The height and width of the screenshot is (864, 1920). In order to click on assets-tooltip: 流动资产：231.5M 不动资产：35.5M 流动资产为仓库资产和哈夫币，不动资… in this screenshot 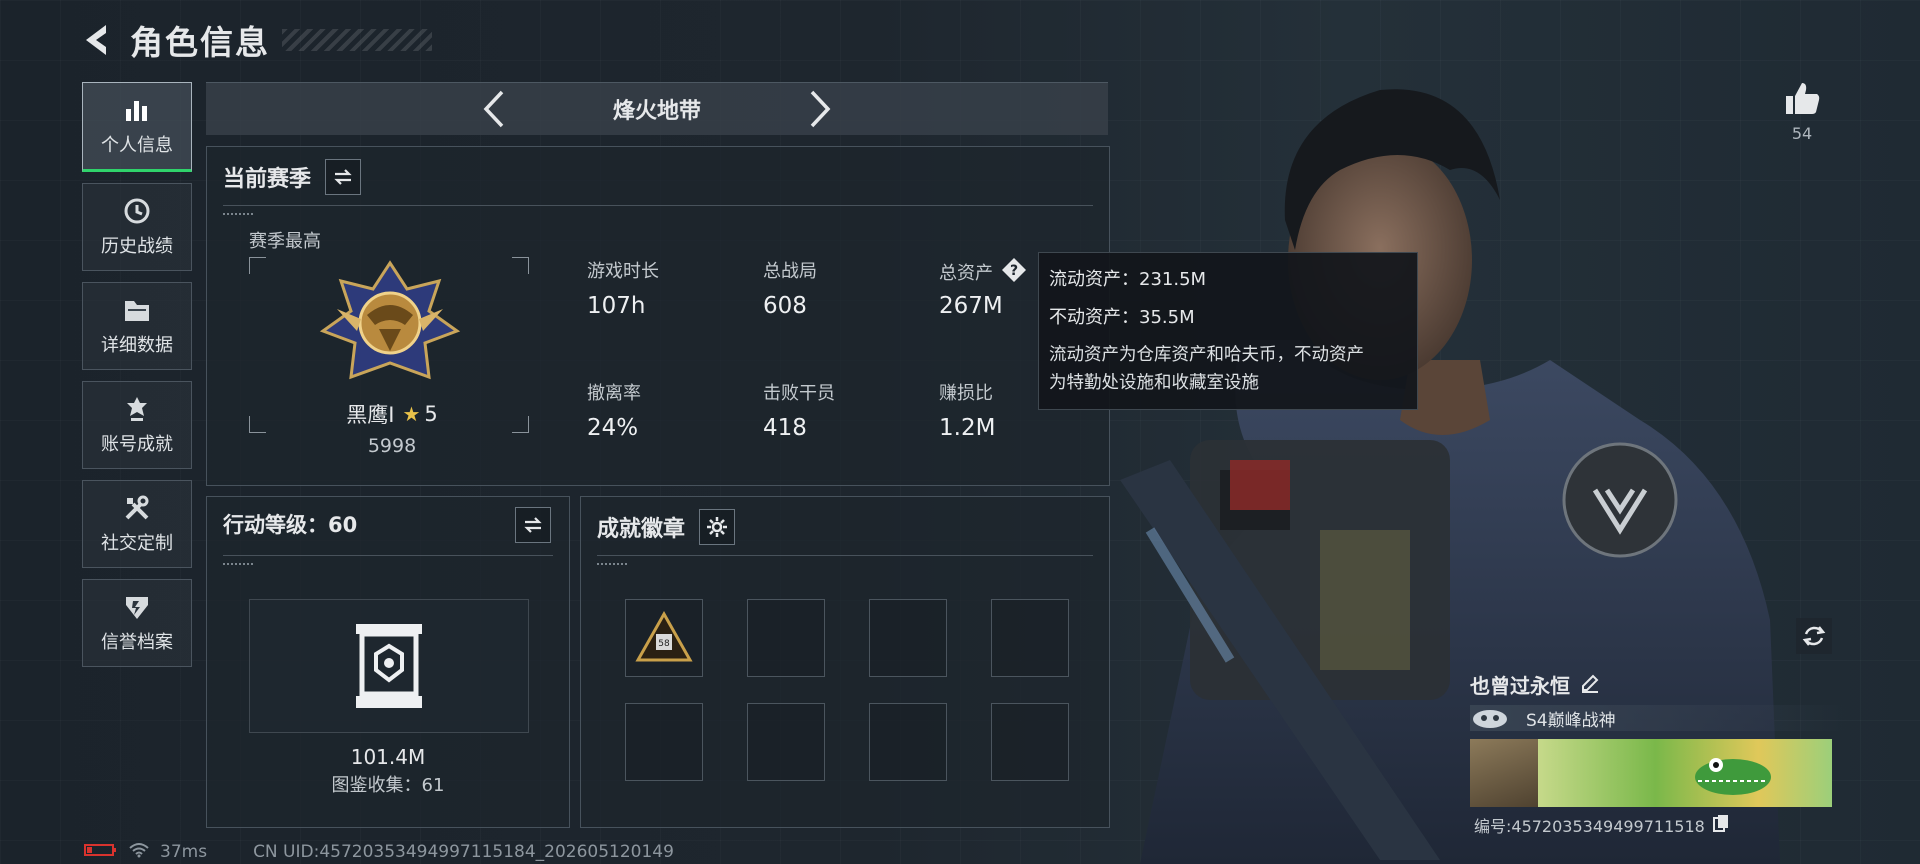, I will do `click(1228, 331)`.